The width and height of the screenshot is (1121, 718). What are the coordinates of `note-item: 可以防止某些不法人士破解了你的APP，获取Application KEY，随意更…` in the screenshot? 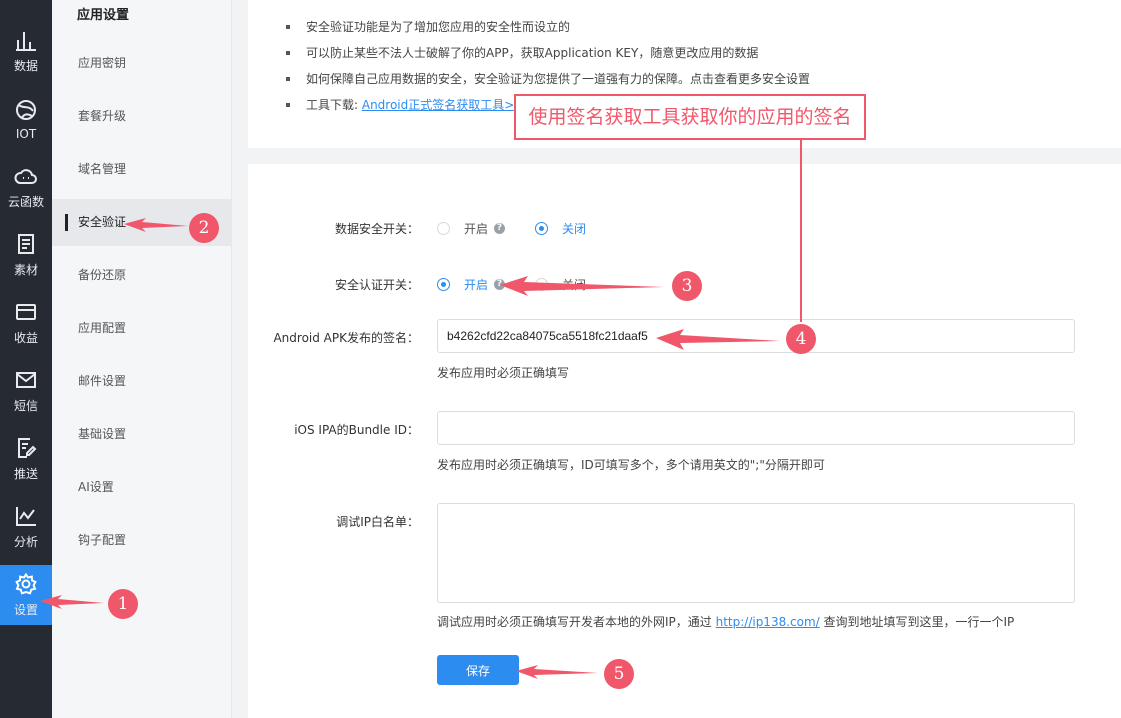 It's located at (548, 56).